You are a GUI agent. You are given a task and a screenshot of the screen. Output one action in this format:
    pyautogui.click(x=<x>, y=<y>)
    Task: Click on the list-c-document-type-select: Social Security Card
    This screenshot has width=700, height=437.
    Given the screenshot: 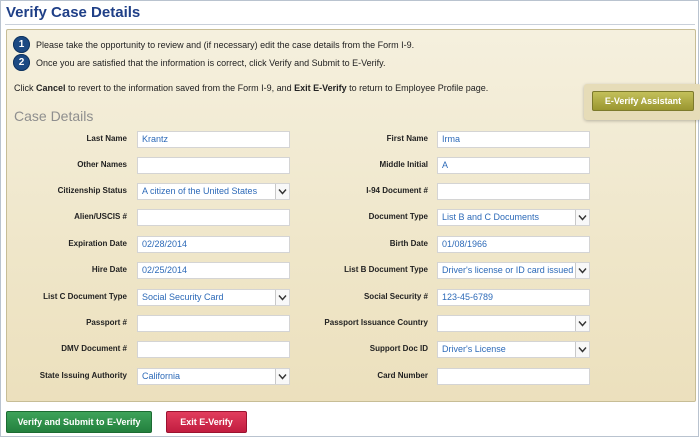 What is the action you would take?
    pyautogui.click(x=213, y=297)
    